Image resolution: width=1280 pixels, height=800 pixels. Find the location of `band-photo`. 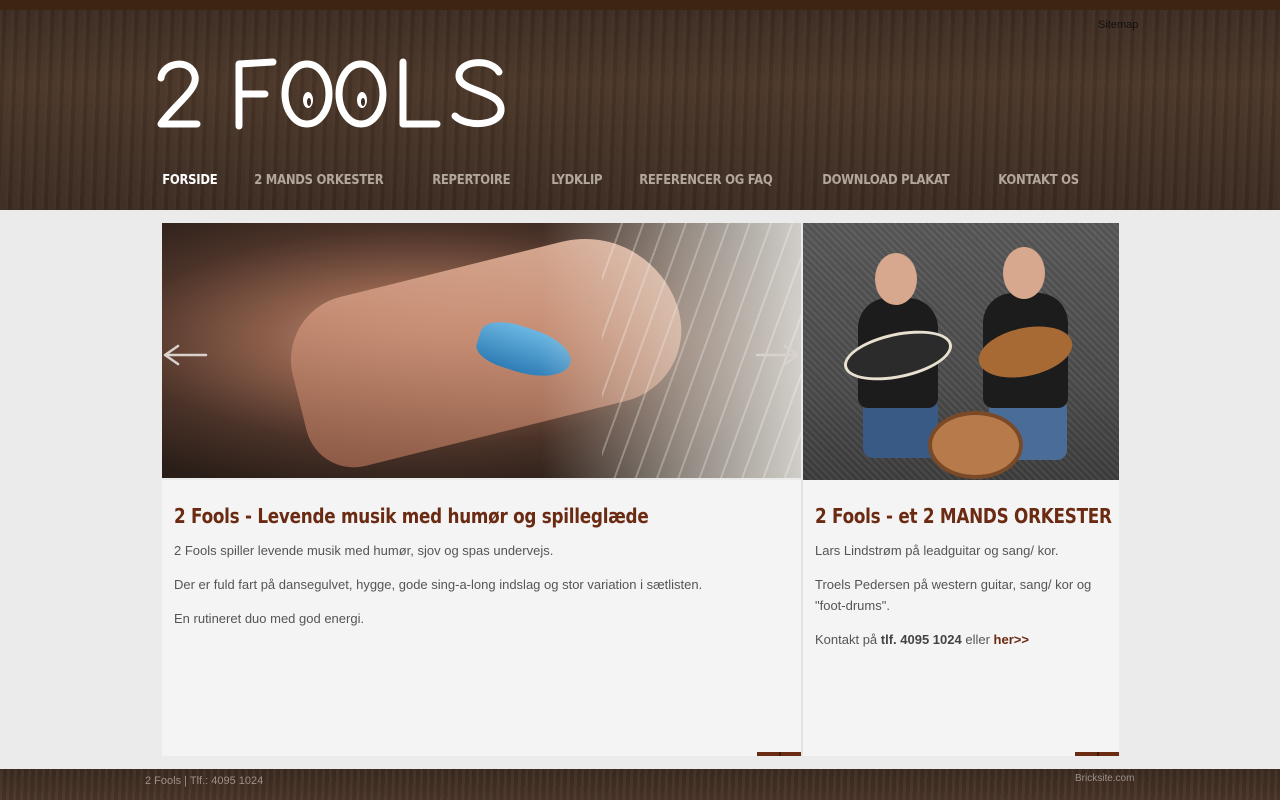

band-photo is located at coordinates (961, 351).